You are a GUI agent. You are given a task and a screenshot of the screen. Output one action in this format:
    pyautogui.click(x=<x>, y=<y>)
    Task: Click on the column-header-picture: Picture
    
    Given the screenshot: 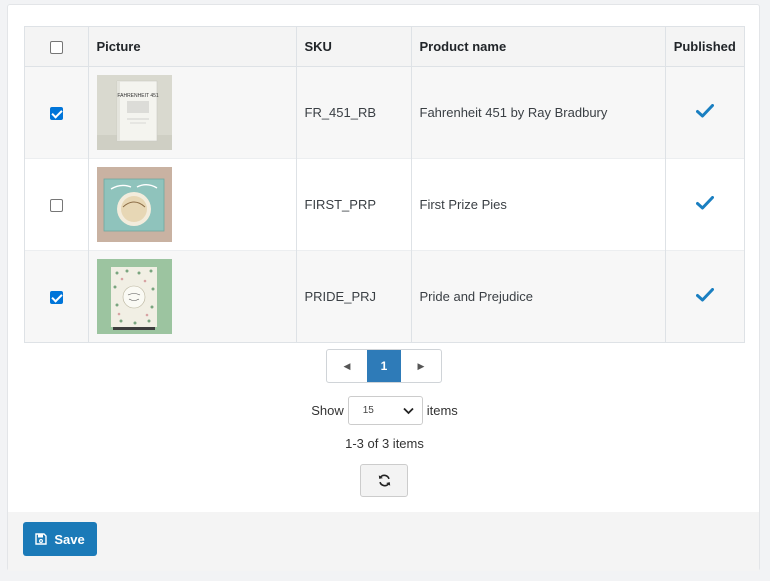 What is the action you would take?
    pyautogui.click(x=192, y=47)
    